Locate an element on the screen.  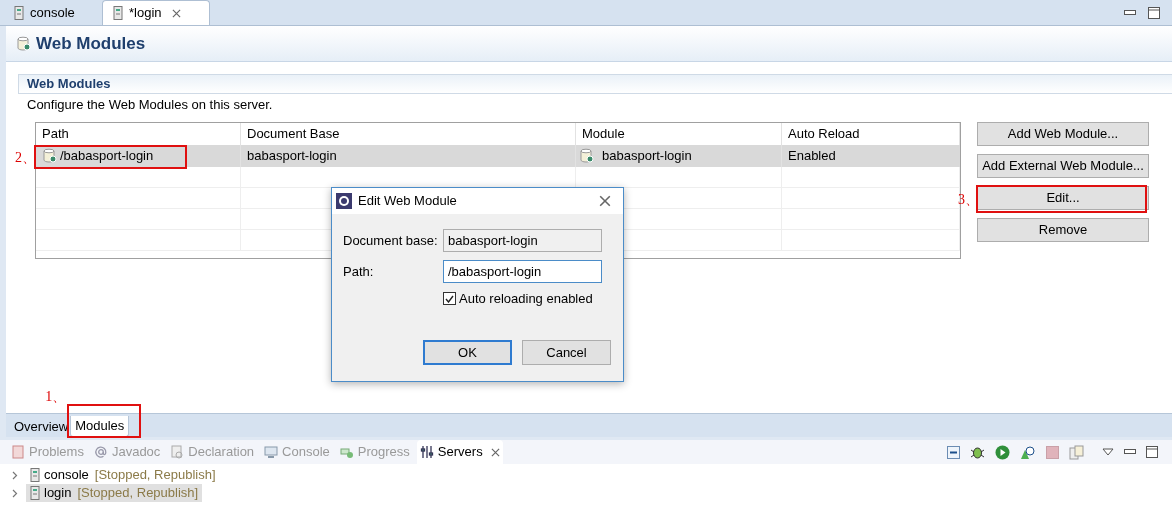
auto-reload-checkbox: Auto reloading enabled is located at coordinates (527, 299).